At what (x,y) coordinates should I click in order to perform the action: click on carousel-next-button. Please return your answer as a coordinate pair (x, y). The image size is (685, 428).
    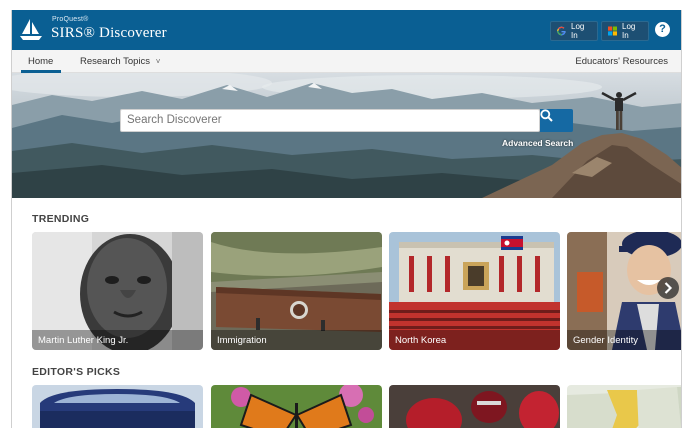
    Looking at the image, I should click on (668, 288).